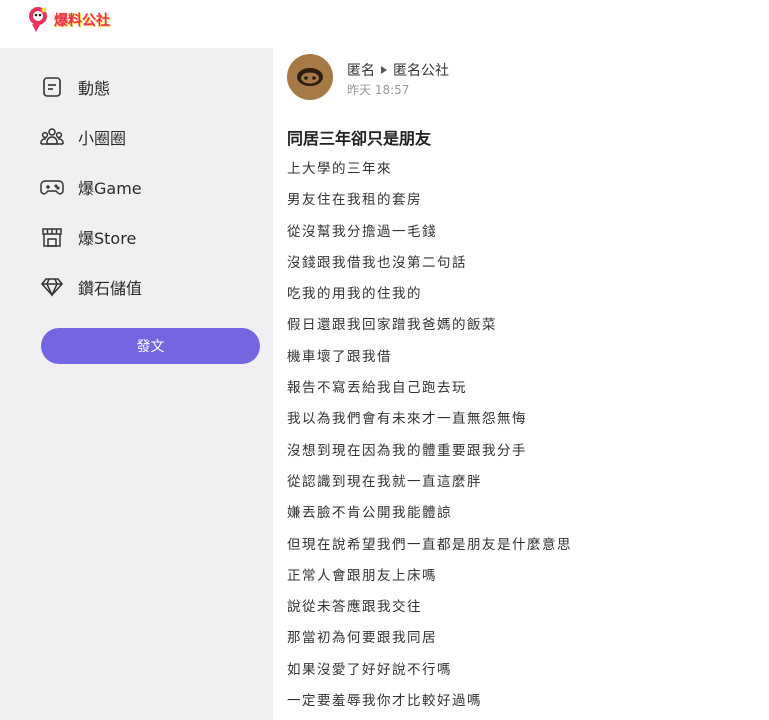 This screenshot has height=720, width=769. I want to click on content-line: 假日還跟我回家蹭我爸媽的飯菜, so click(392, 325).